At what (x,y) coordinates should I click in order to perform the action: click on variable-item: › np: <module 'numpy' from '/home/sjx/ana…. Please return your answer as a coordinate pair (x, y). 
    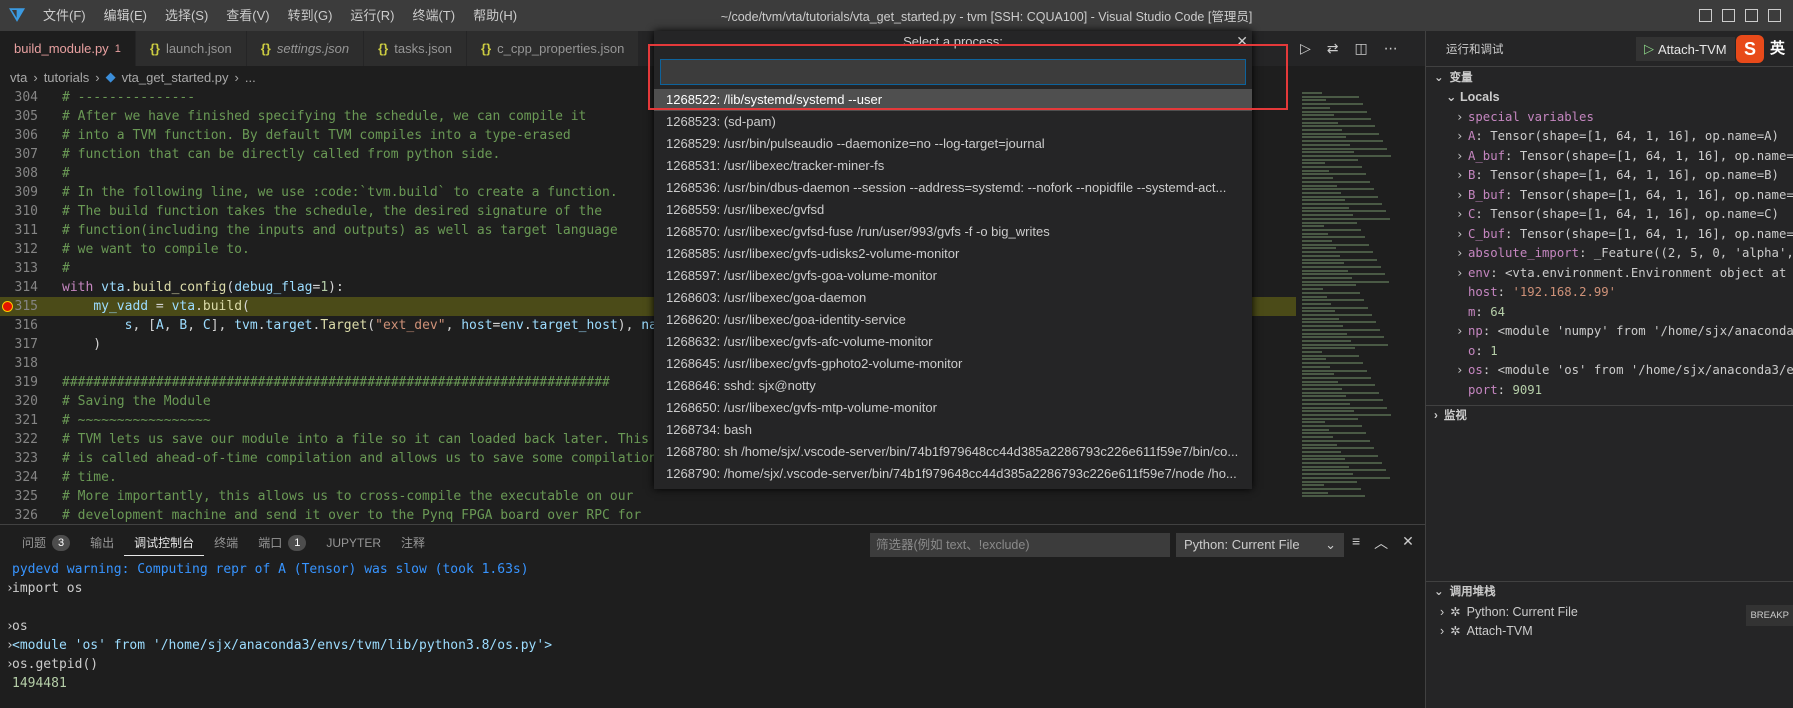
    Looking at the image, I should click on (1609, 332).